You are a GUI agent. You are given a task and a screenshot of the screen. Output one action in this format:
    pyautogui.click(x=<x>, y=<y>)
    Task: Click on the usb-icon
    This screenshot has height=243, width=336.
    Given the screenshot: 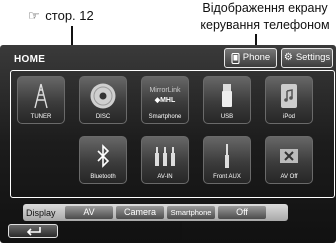 What is the action you would take?
    pyautogui.click(x=227, y=95)
    